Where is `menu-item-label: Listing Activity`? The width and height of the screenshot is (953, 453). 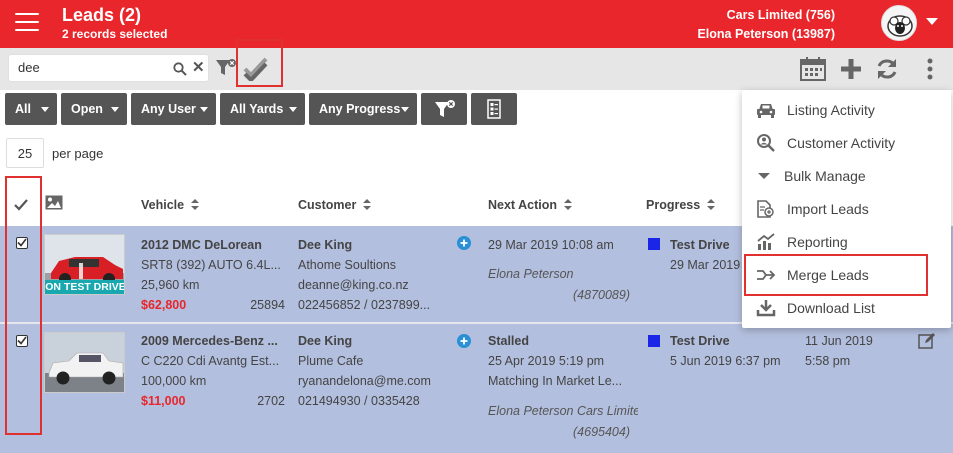 menu-item-label: Listing Activity is located at coordinates (831, 110).